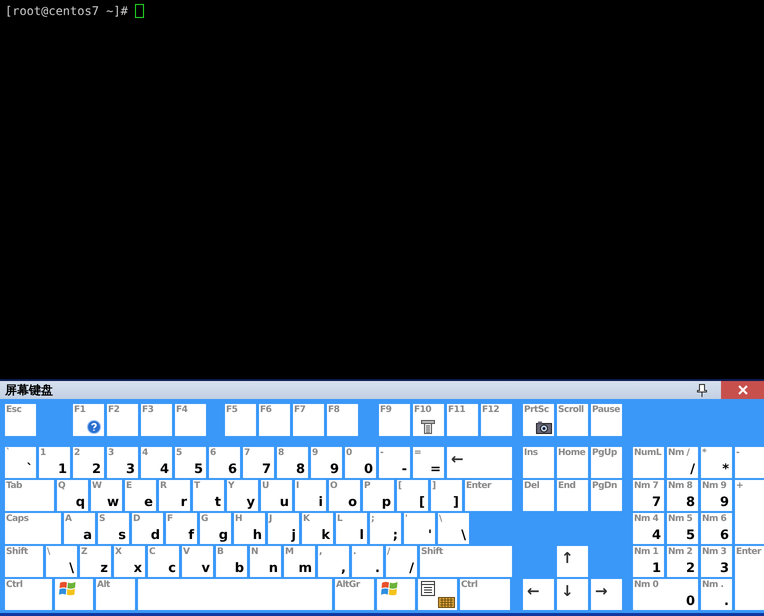  What do you see at coordinates (299, 561) in the screenshot?
I see `keyboard-key: M m` at bounding box center [299, 561].